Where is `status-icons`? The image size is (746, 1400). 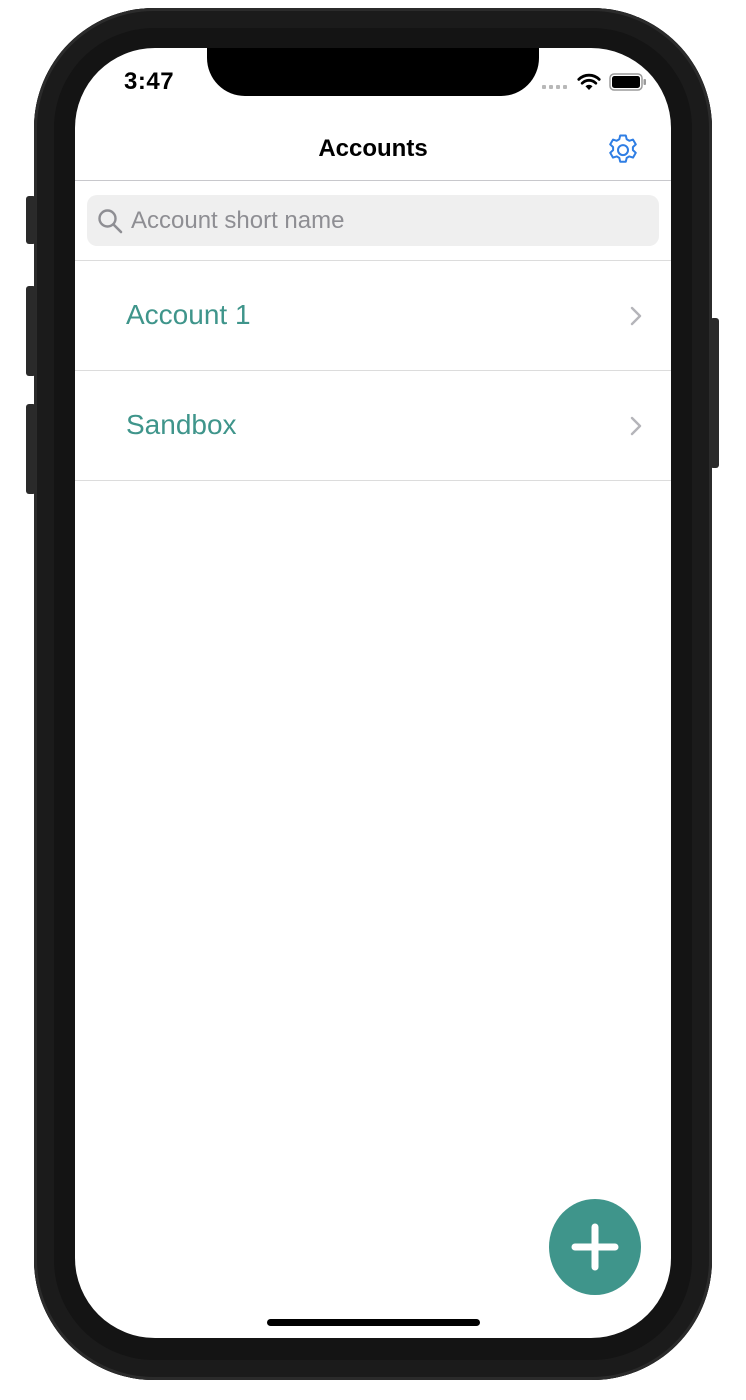
status-icons is located at coordinates (594, 82).